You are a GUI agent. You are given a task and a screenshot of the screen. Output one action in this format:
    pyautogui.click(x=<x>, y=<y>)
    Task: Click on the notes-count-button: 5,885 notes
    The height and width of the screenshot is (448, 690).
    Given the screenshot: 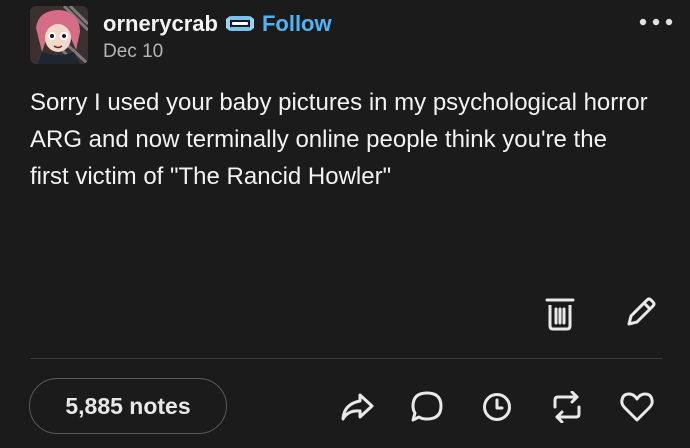 What is the action you would take?
    pyautogui.click(x=128, y=406)
    